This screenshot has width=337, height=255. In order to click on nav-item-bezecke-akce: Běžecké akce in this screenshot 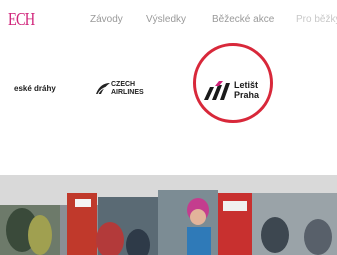, I will do `click(243, 19)`.